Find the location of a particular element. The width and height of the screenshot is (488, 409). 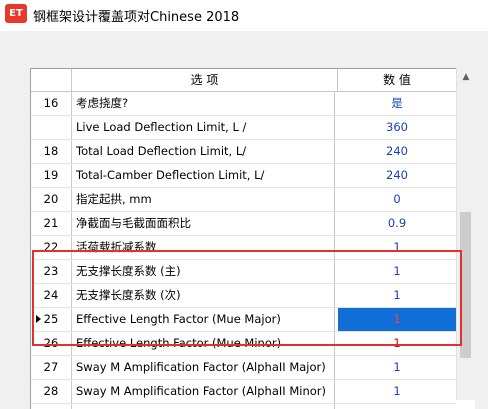

table-row: 16 考虑挠度? 是 is located at coordinates (243, 104).